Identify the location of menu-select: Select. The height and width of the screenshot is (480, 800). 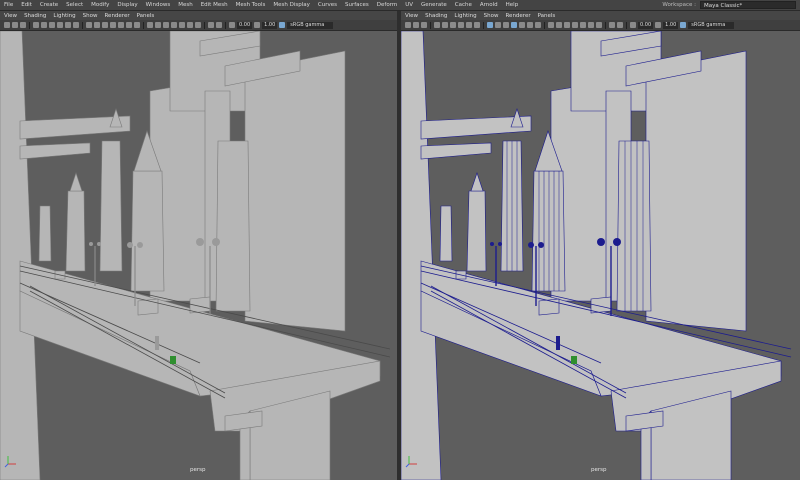
(74, 5).